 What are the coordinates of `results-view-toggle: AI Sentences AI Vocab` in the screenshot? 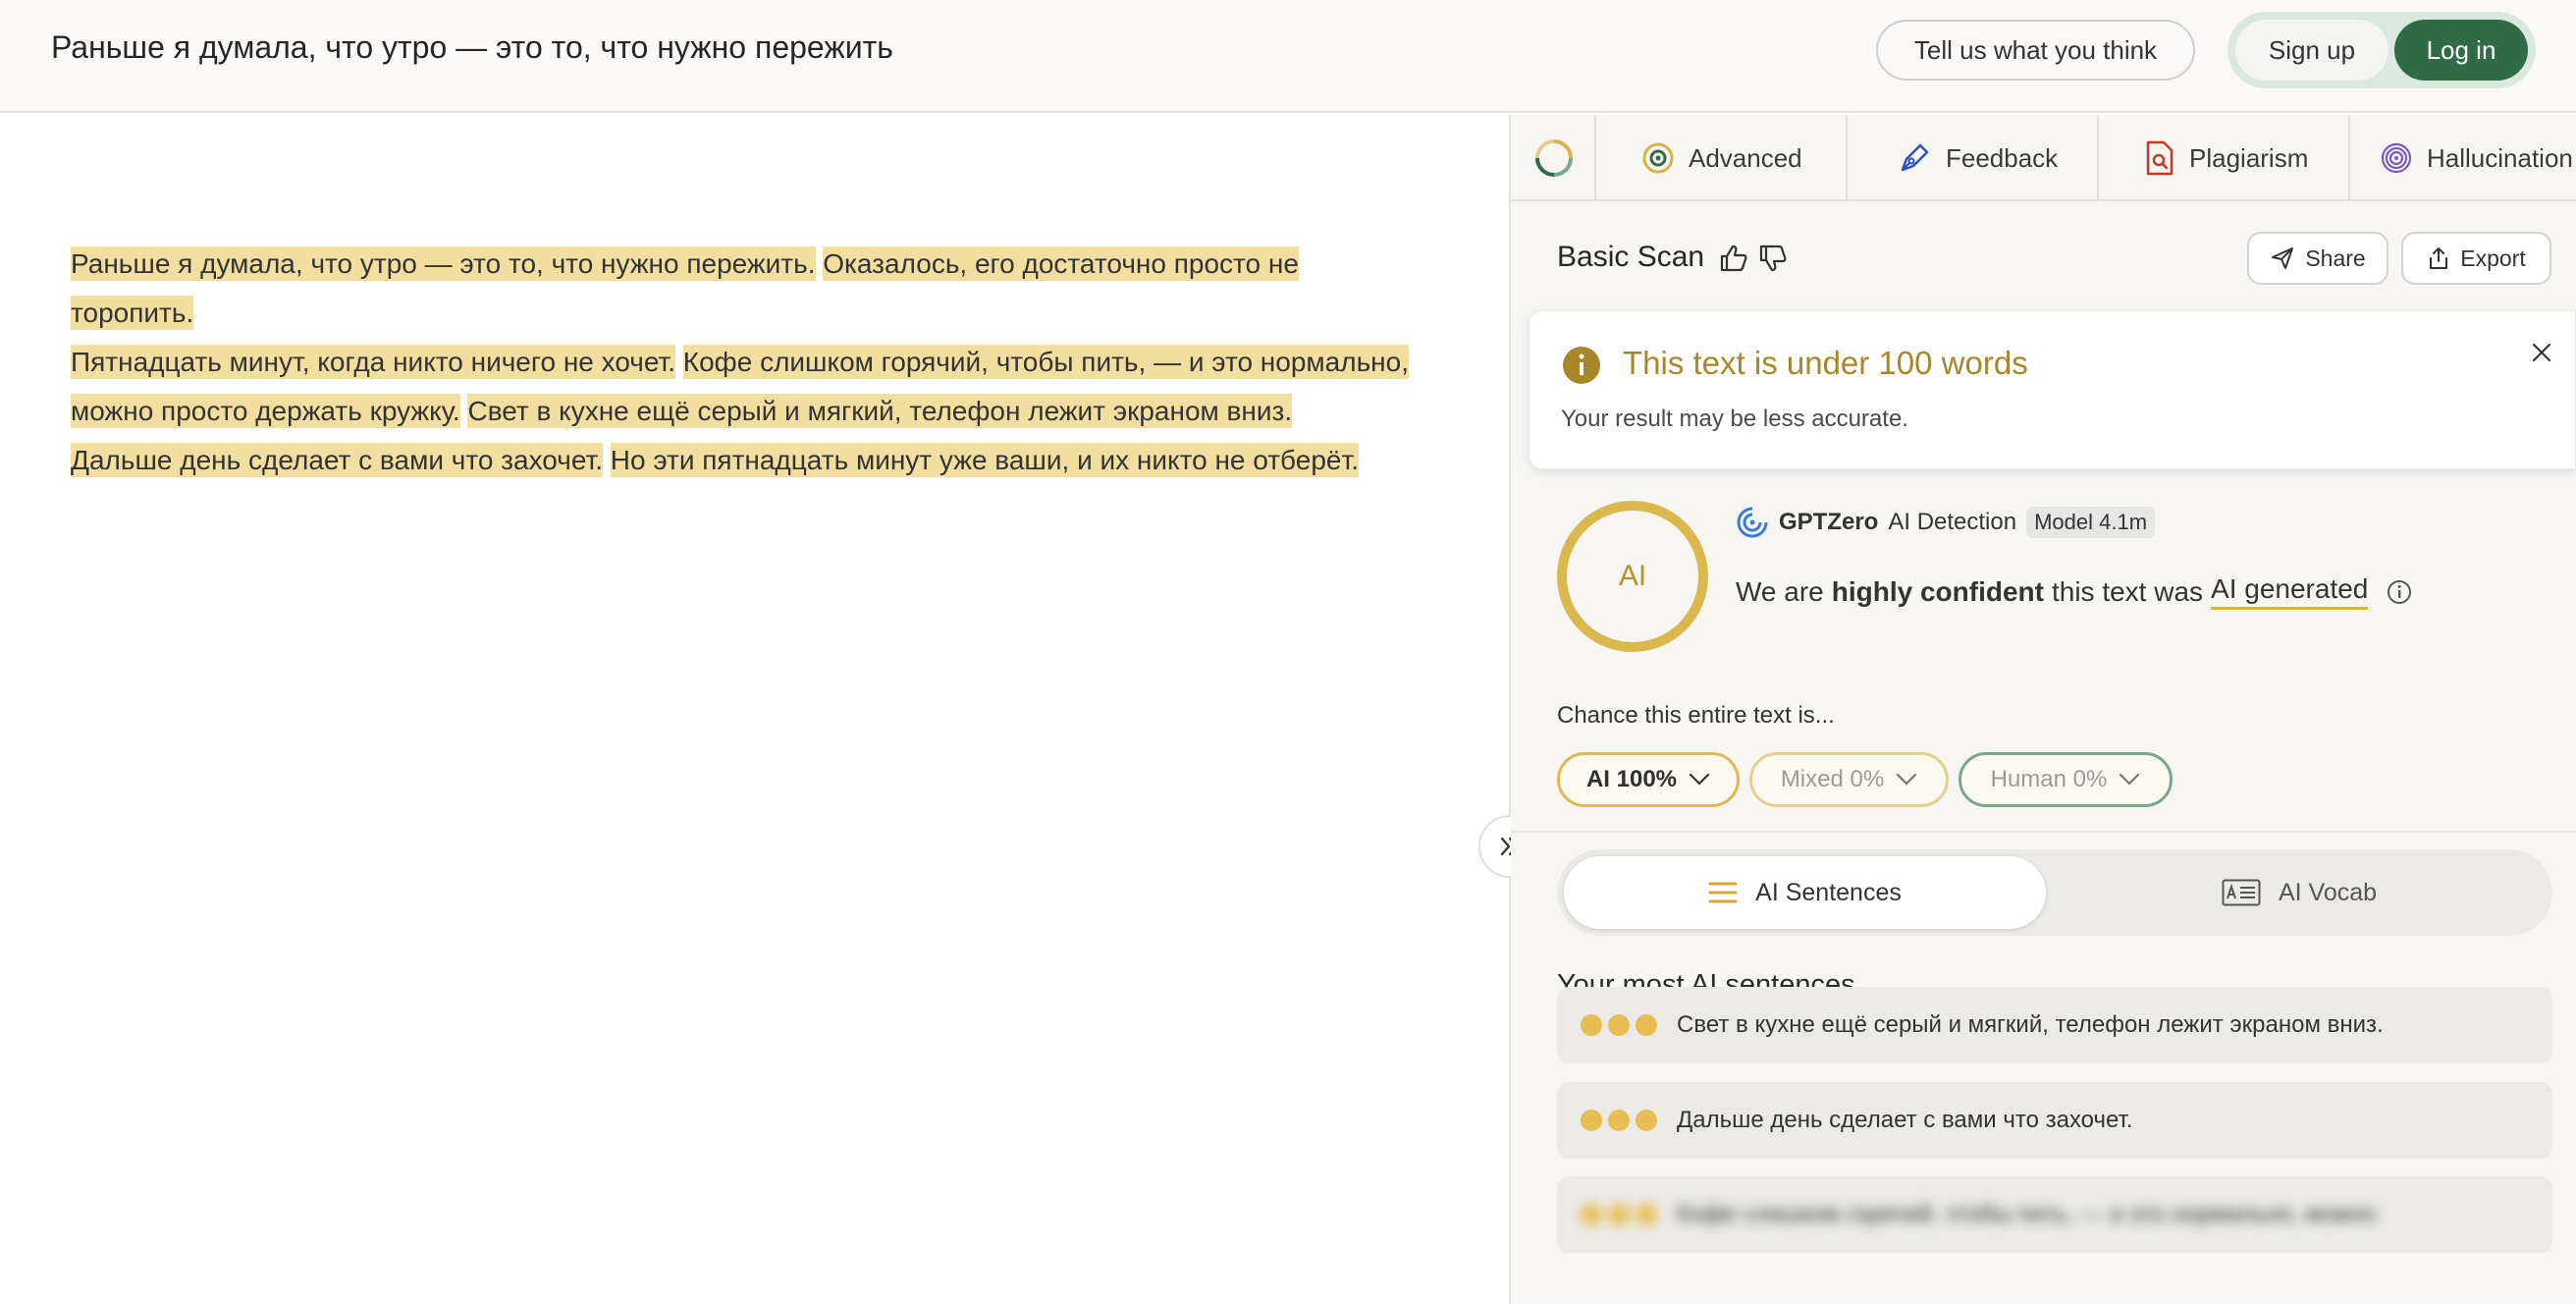 It's located at (2054, 892).